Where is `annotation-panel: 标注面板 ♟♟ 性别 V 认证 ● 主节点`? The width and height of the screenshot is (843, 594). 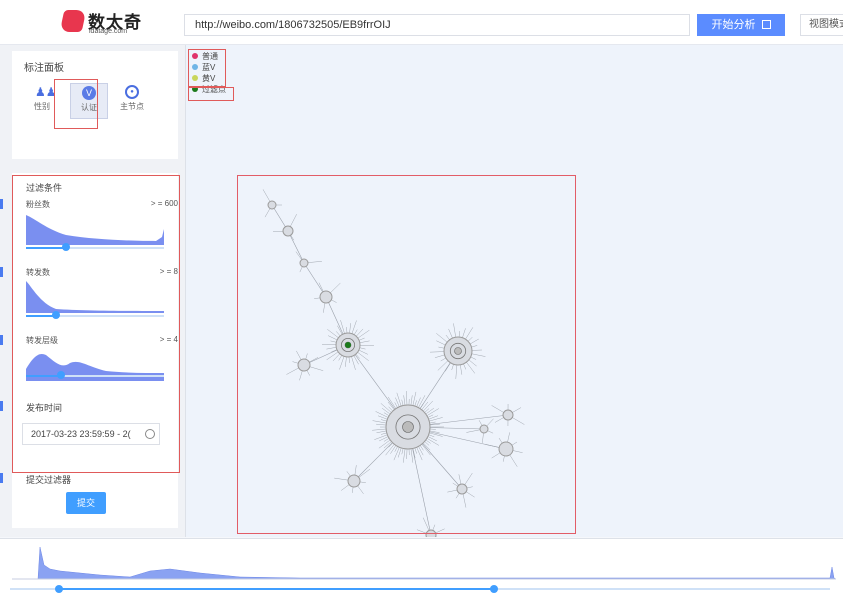 annotation-panel: 标注面板 ♟♟ 性别 V 认证 ● 主节点 is located at coordinates (95, 105).